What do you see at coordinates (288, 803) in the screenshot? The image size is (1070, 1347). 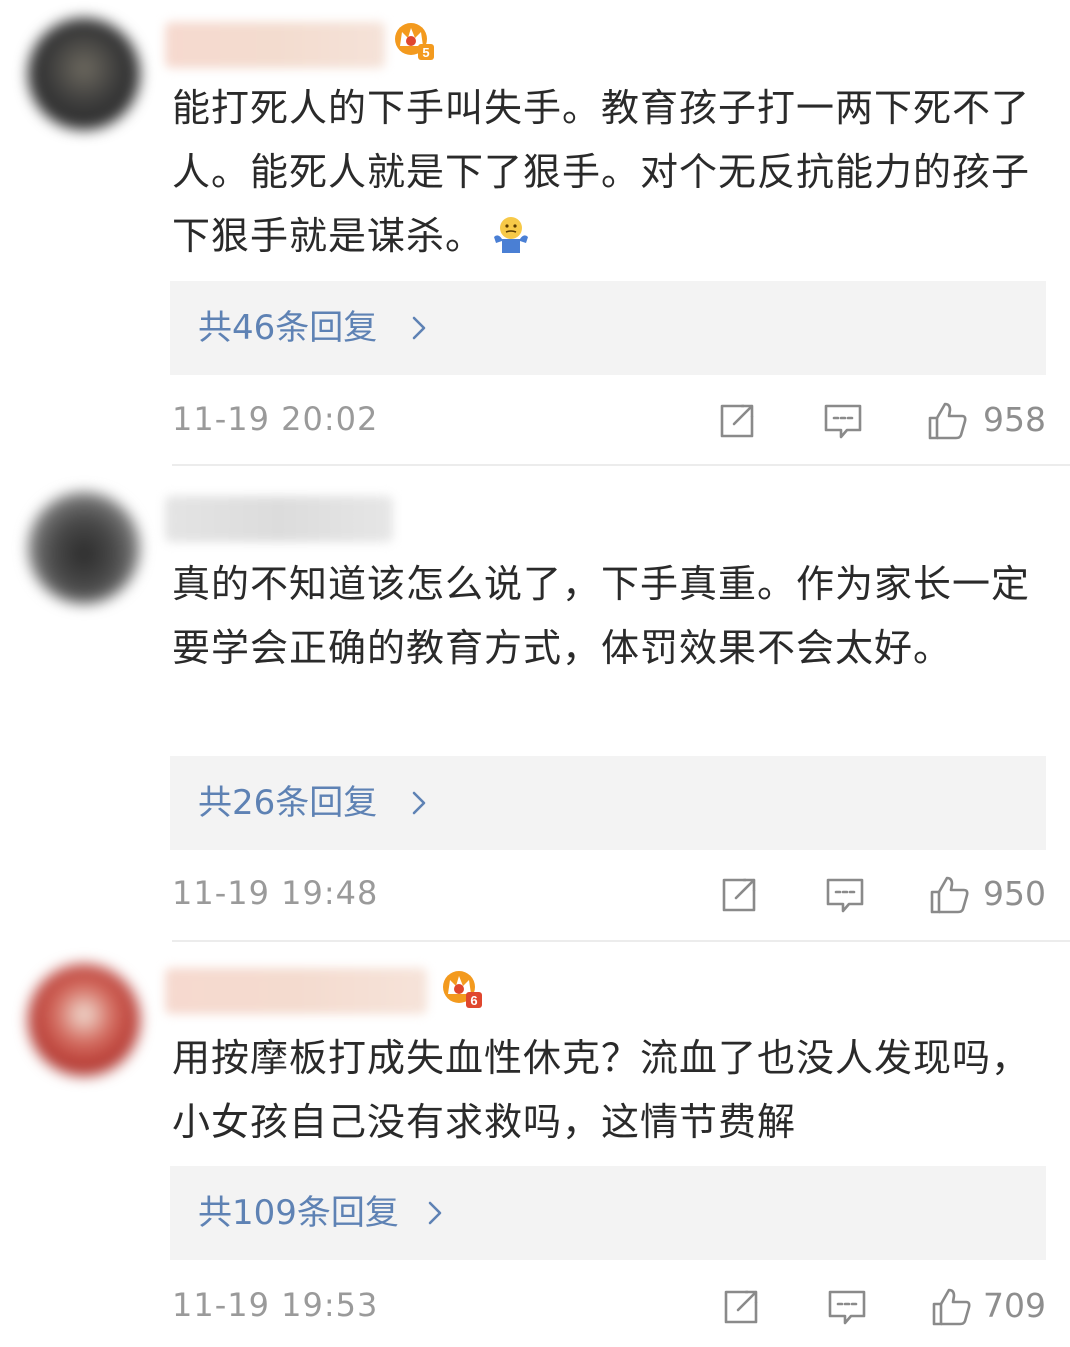 I see `replies-count-label: 共26条回复` at bounding box center [288, 803].